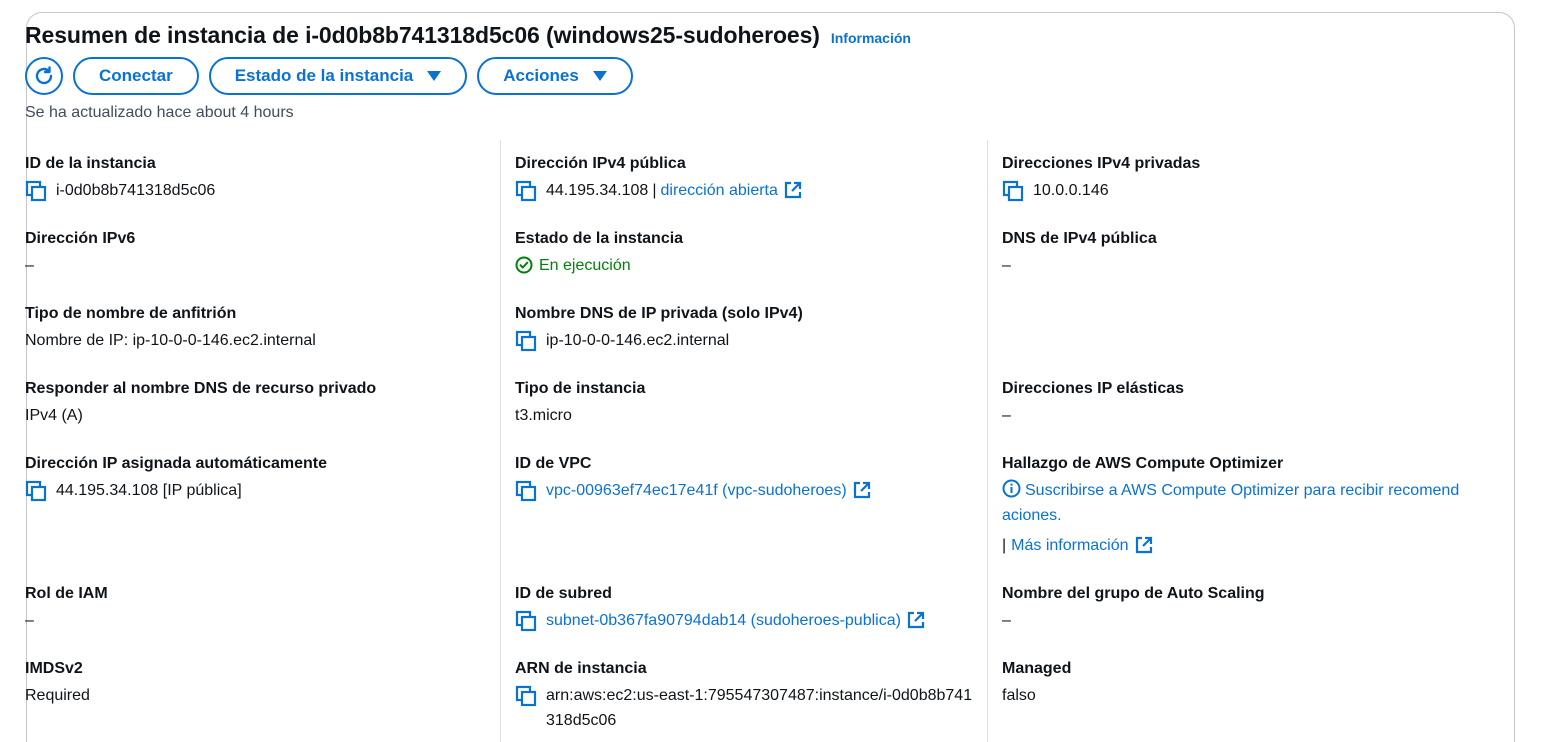  I want to click on field-label: ID de la instancia, so click(90, 163).